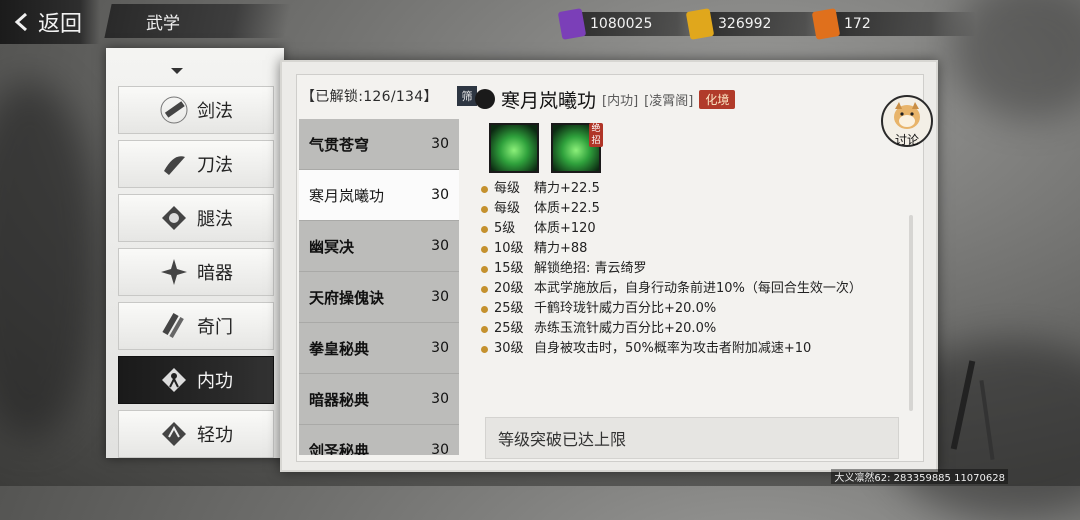 The image size is (1080, 520). Describe the element at coordinates (485, 99) in the screenshot. I see `inner-style-icon` at that location.